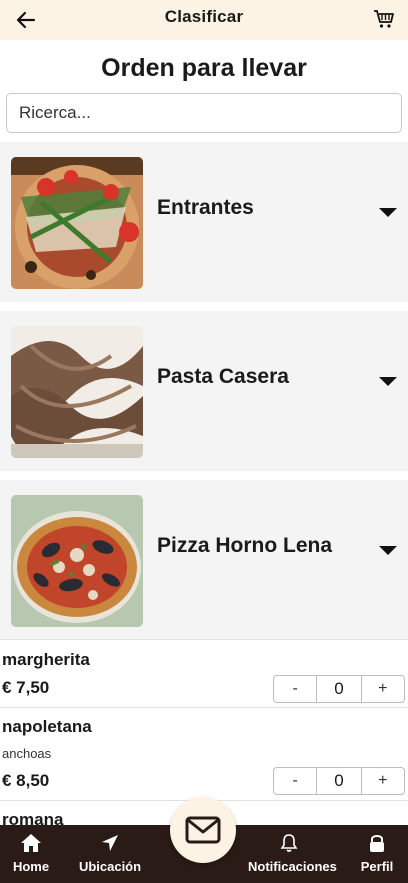  I want to click on header-title: Clasificar, so click(204, 17).